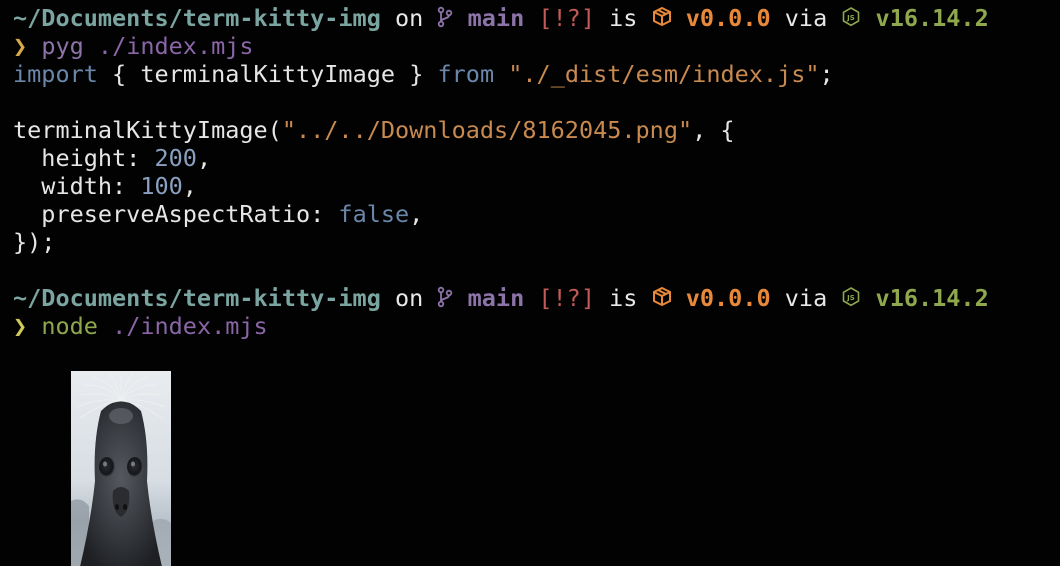  What do you see at coordinates (161, 186) in the screenshot?
I see `code-width-value: 100` at bounding box center [161, 186].